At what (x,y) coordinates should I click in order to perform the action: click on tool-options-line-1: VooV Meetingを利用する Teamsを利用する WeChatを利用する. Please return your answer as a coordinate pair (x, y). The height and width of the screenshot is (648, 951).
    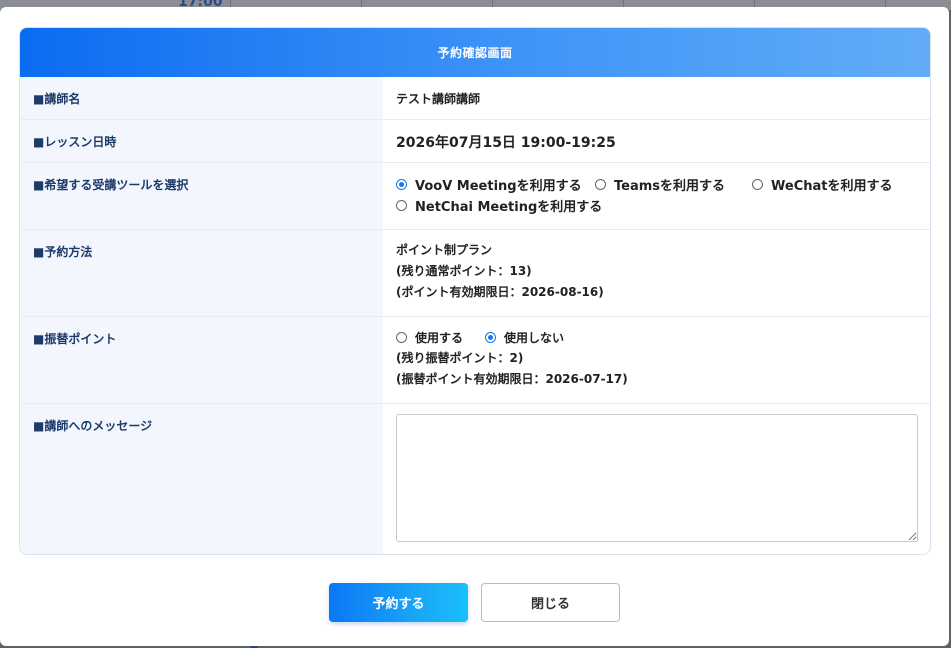
    Looking at the image, I should click on (657, 184).